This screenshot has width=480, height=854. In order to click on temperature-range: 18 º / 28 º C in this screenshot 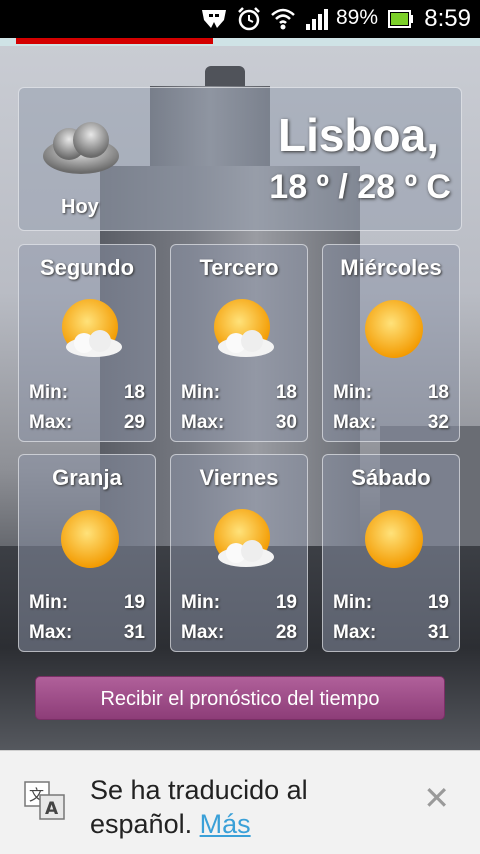, I will do `click(360, 187)`.